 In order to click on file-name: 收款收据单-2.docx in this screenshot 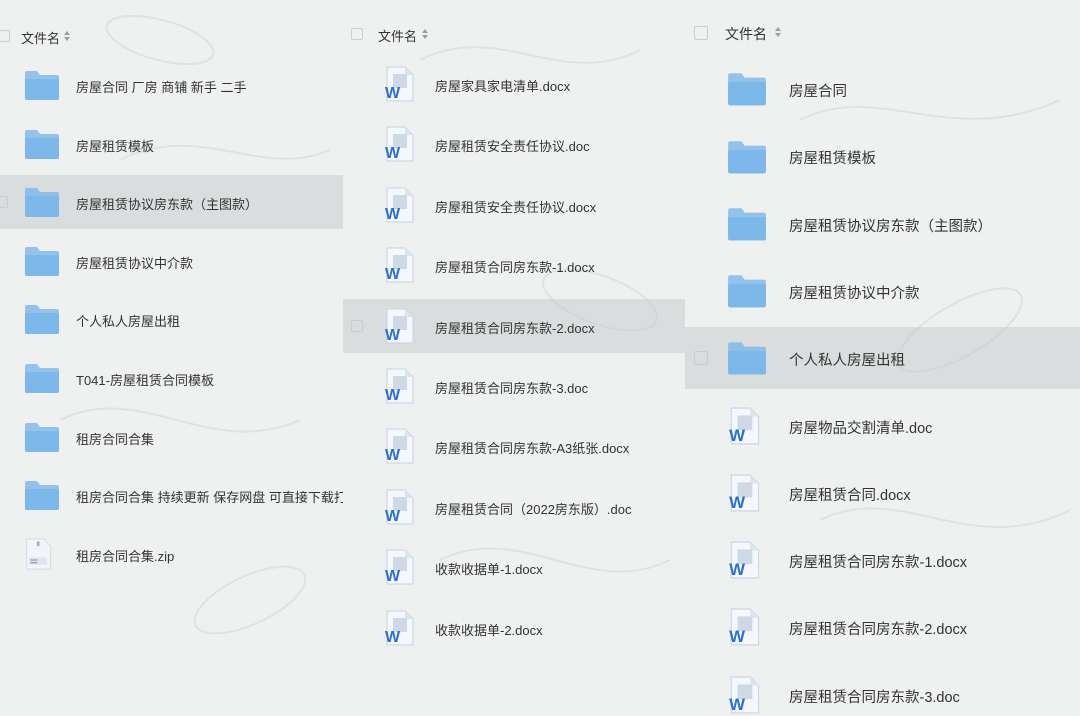, I will do `click(489, 629)`.